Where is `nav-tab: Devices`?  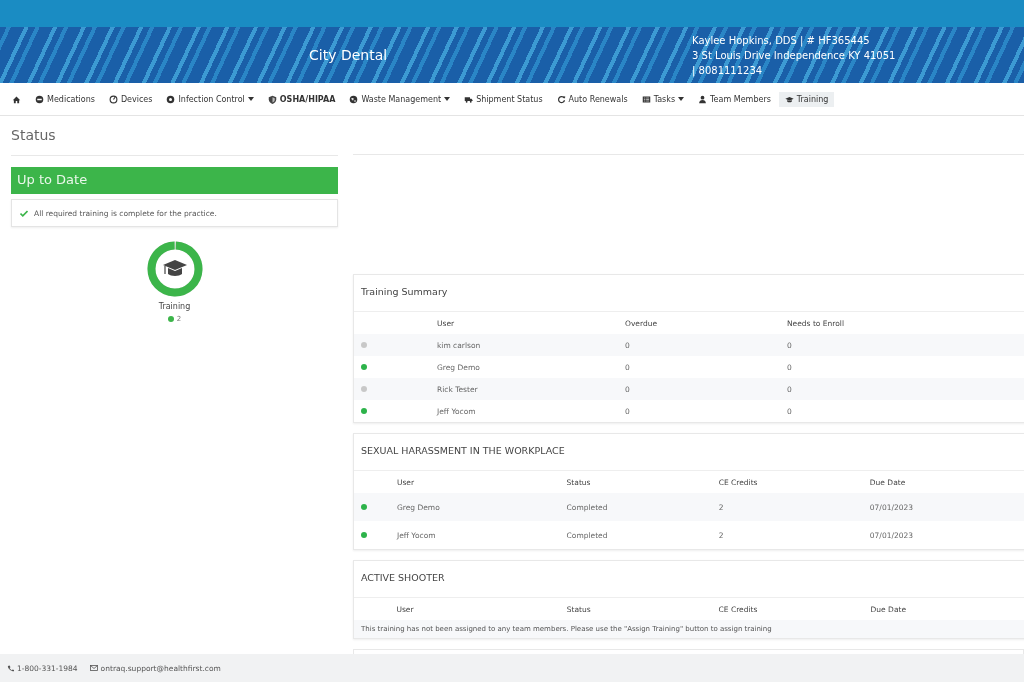
nav-tab: Devices is located at coordinates (130, 99).